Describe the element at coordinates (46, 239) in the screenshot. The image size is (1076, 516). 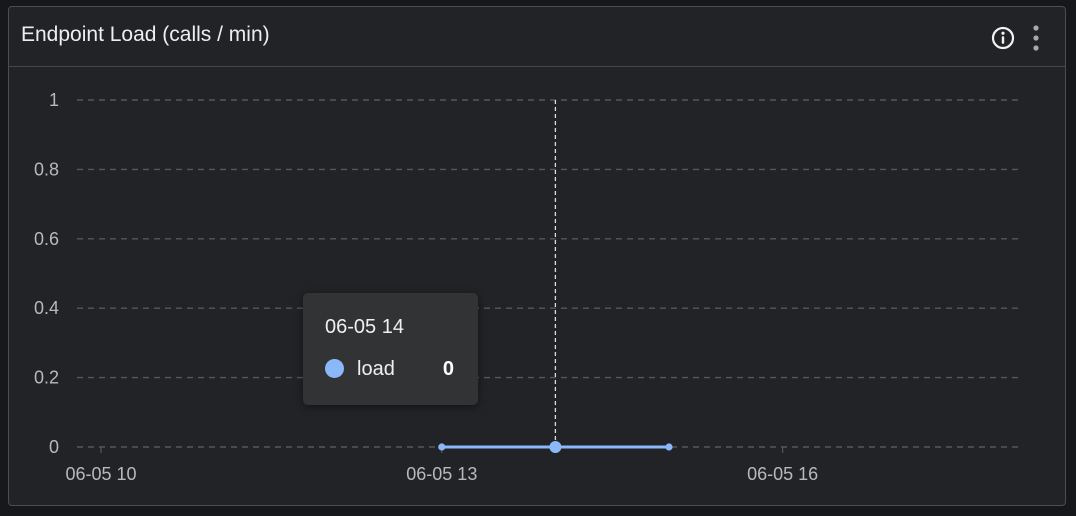
I see `y-tick-label: 0.6` at that location.